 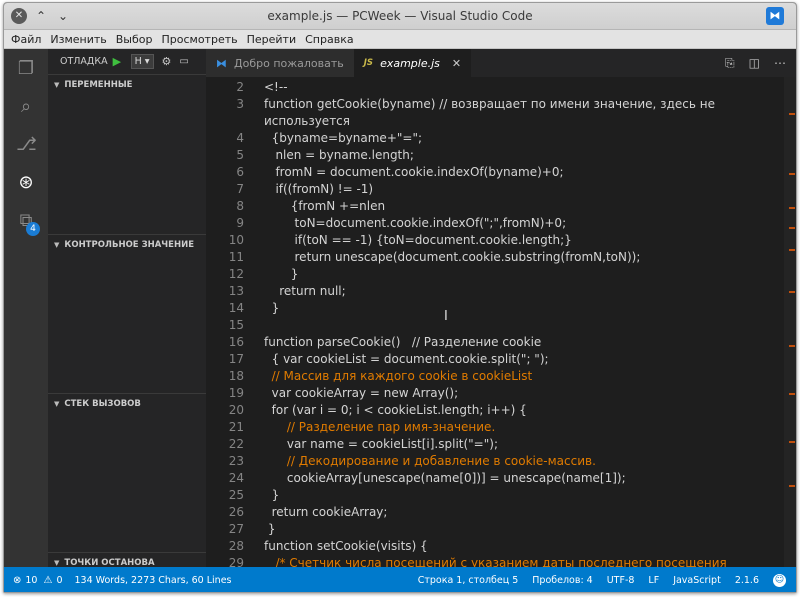 I want to click on line-number: 21, so click(x=236, y=427).